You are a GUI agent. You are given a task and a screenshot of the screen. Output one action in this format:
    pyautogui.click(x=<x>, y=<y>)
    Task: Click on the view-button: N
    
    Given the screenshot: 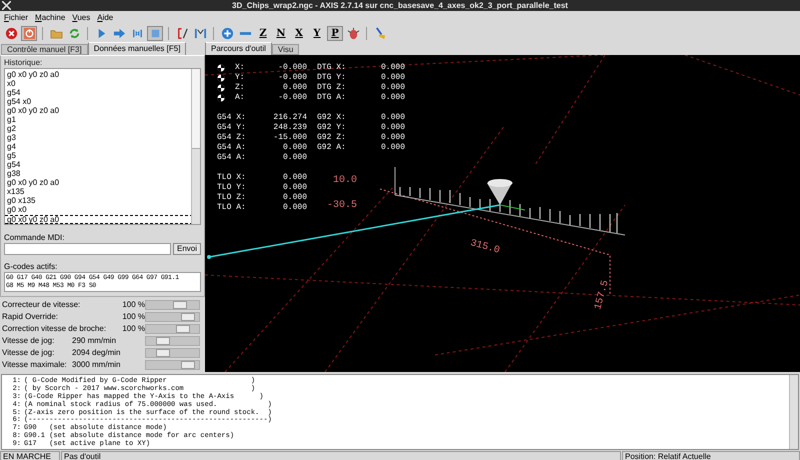 What is the action you would take?
    pyautogui.click(x=281, y=33)
    